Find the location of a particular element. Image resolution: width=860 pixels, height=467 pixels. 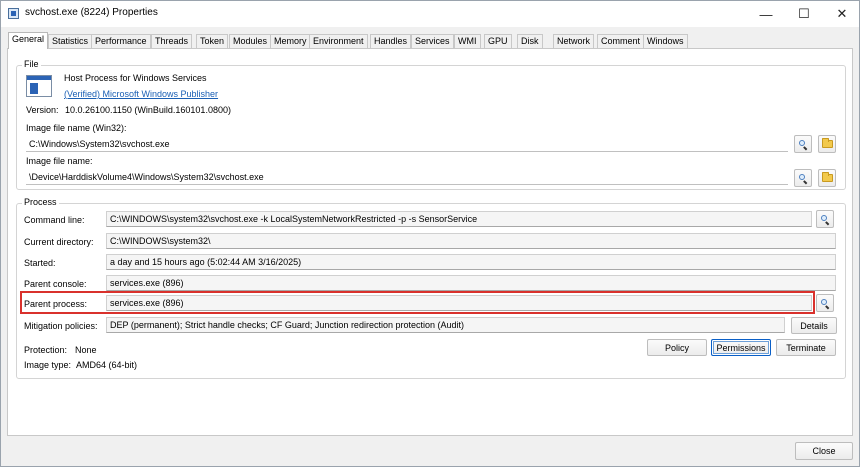

tab-network: Network is located at coordinates (574, 41).